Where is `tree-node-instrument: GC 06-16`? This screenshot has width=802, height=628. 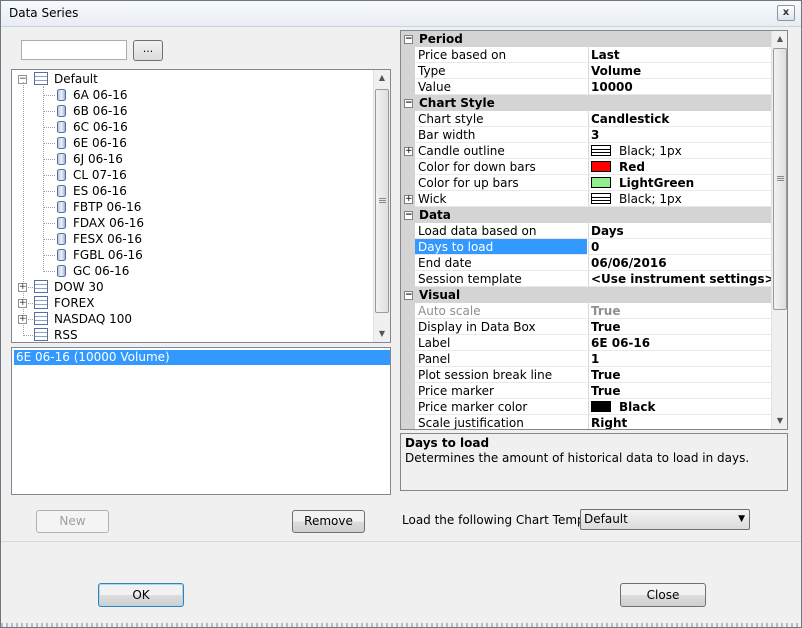 tree-node-instrument: GC 06-16 is located at coordinates (192, 271).